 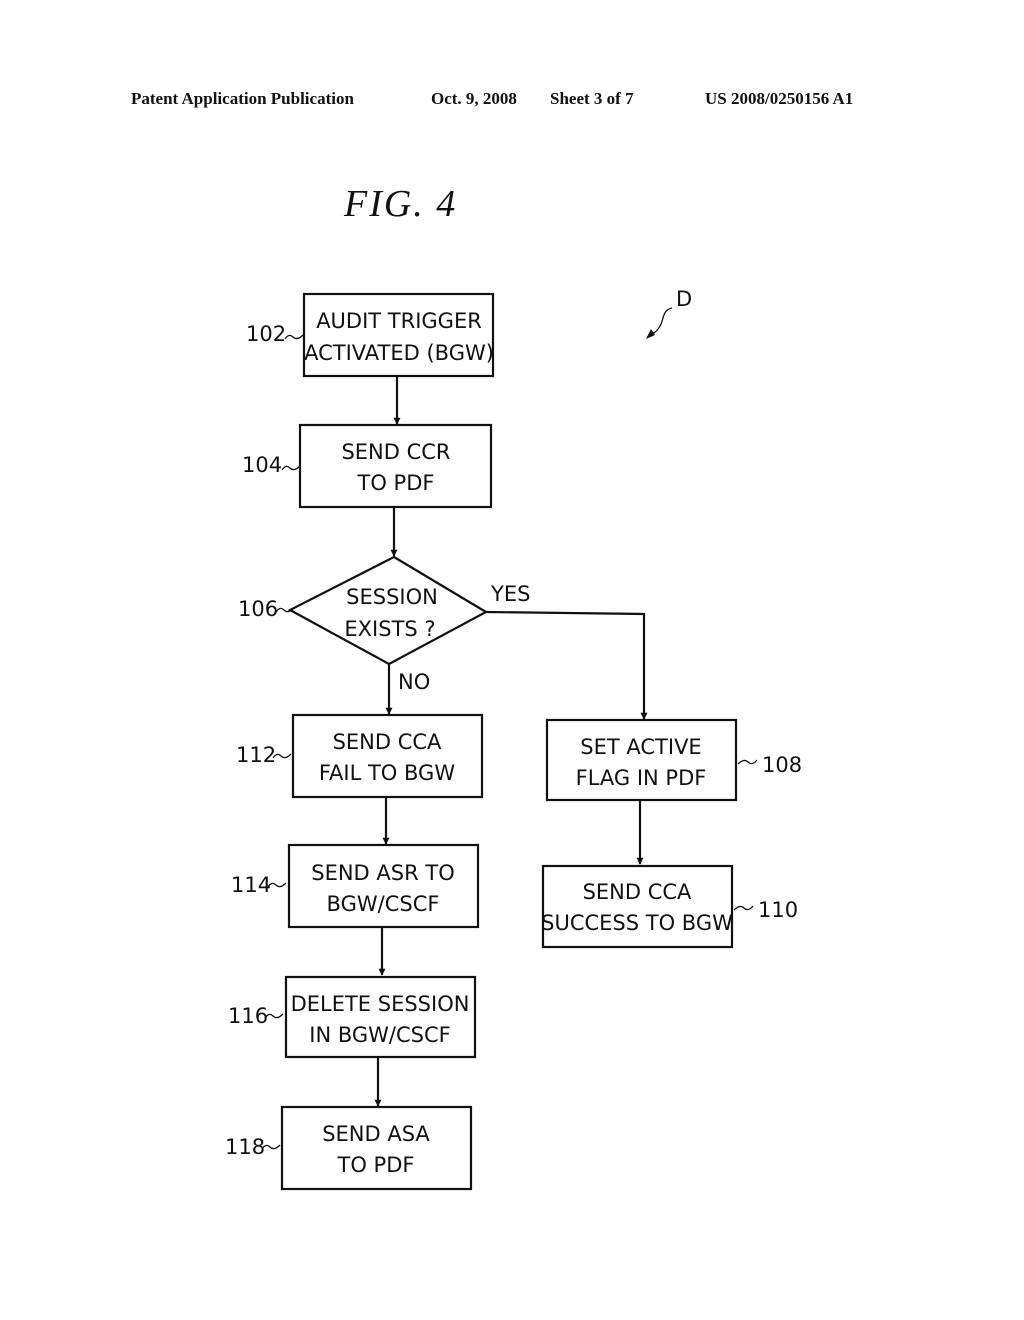 What do you see at coordinates (782, 765) in the screenshot?
I see `node-108-ref: 108` at bounding box center [782, 765].